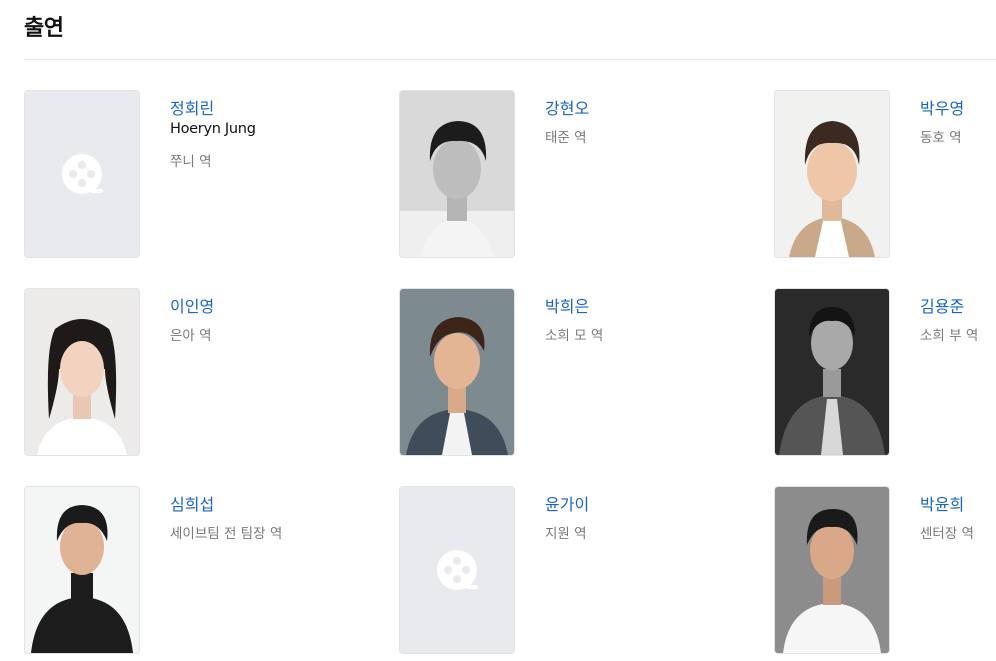  Describe the element at coordinates (941, 138) in the screenshot. I see `cast-role: 동호 역` at that location.